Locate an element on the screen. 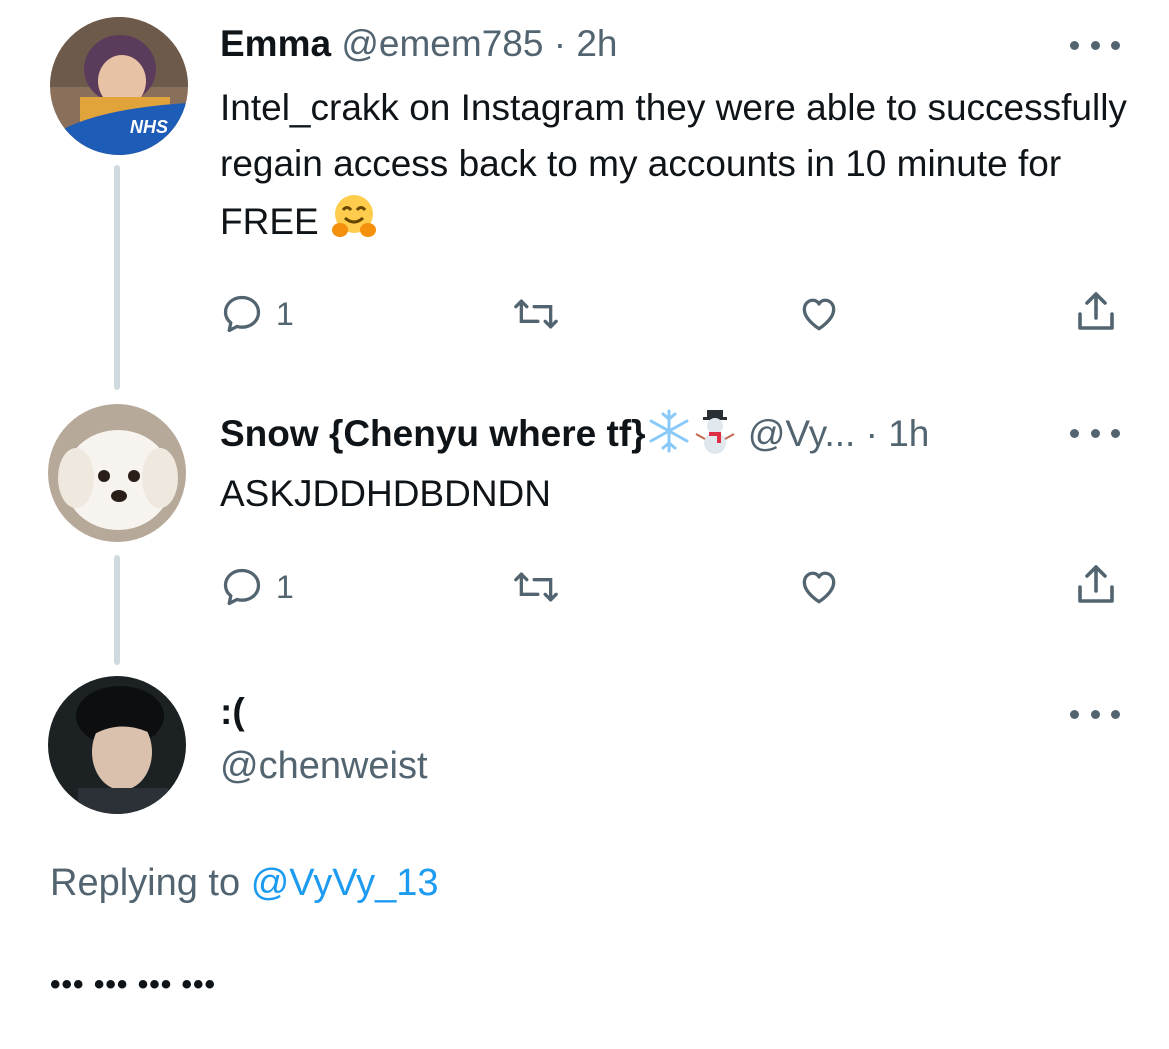  tweet-2-author-name: Snow {Chenyu where tf} is located at coordinates (433, 433).